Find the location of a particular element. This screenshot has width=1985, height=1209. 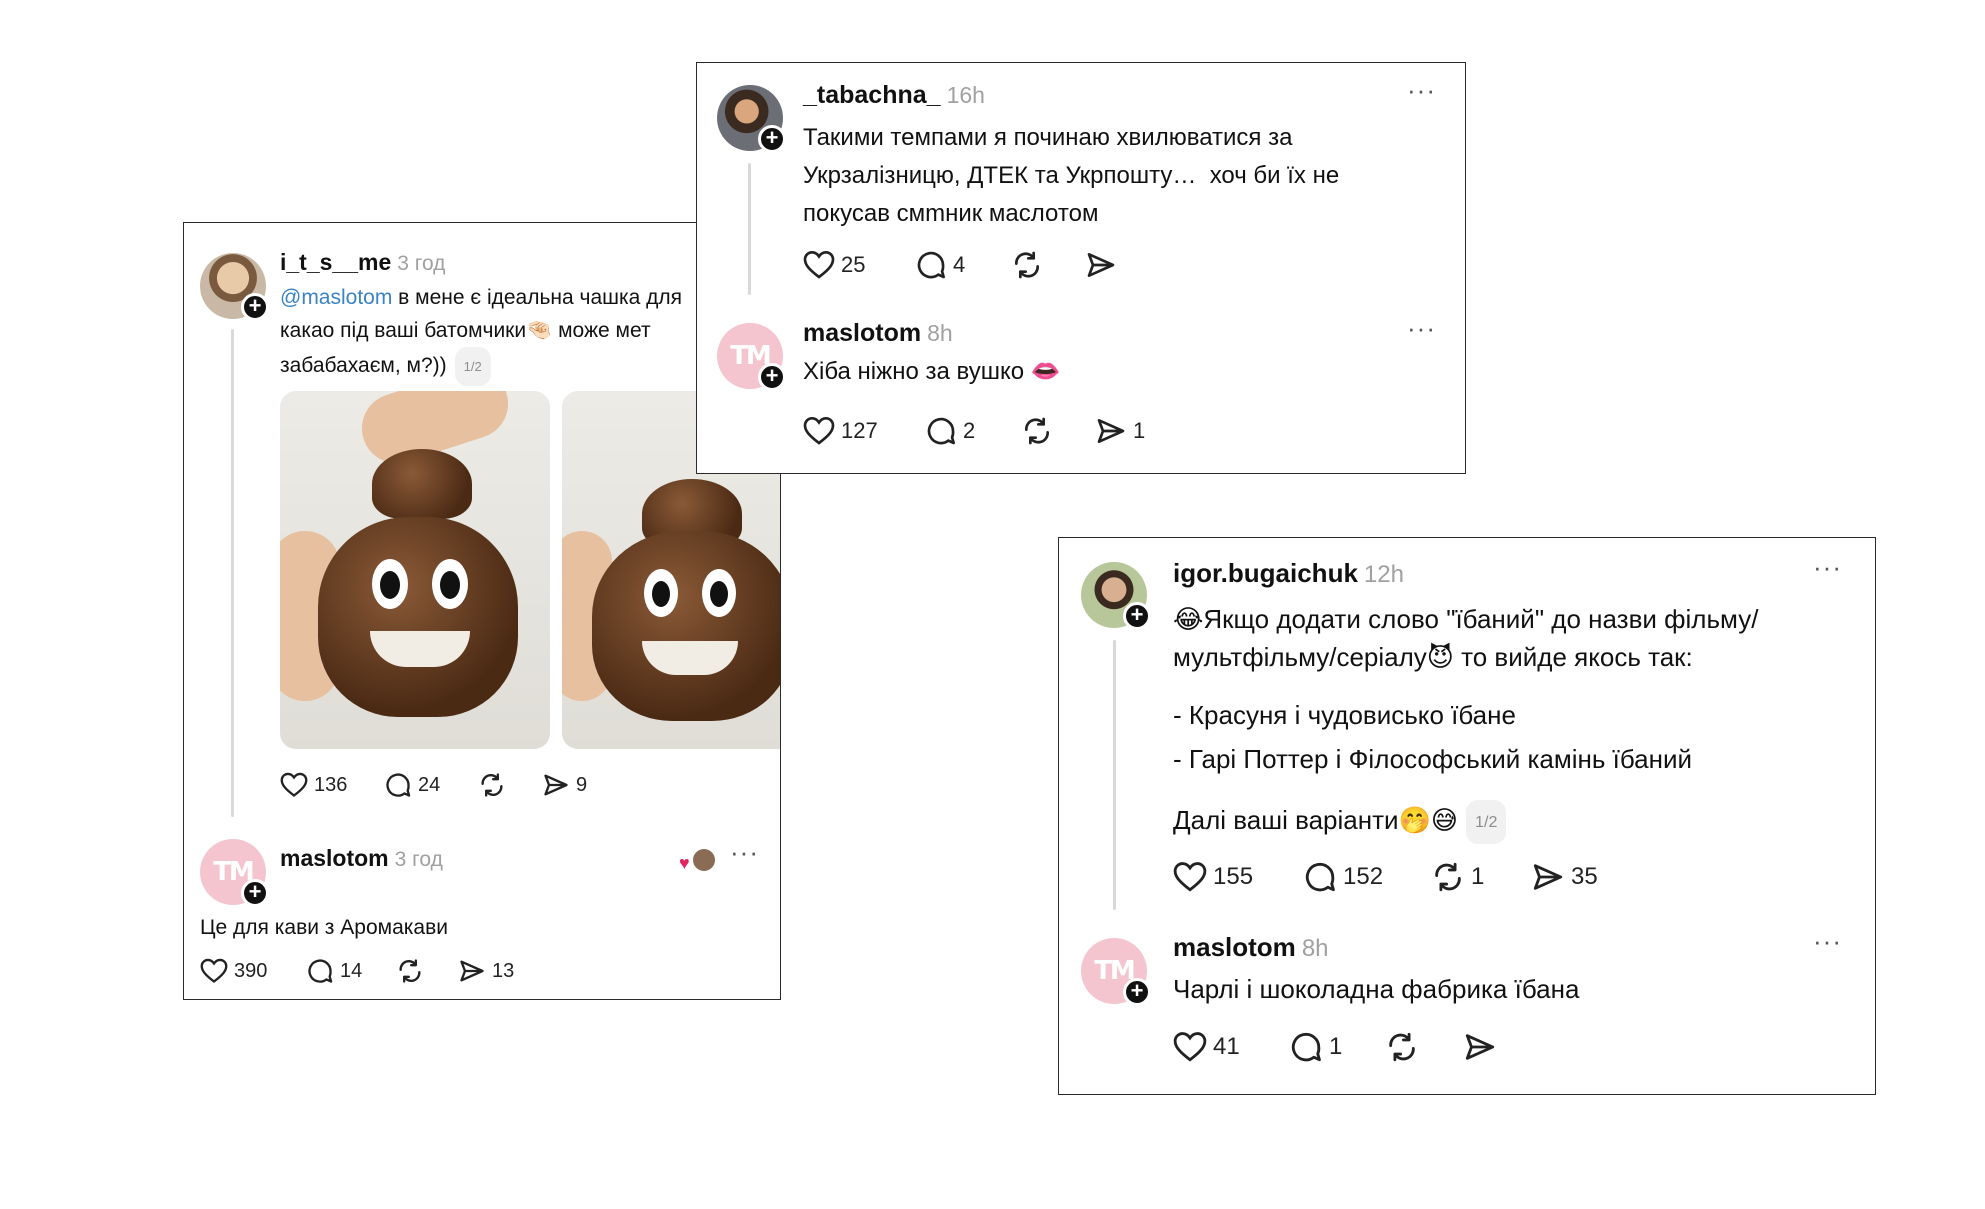

comment-button: 4 is located at coordinates (963, 265).